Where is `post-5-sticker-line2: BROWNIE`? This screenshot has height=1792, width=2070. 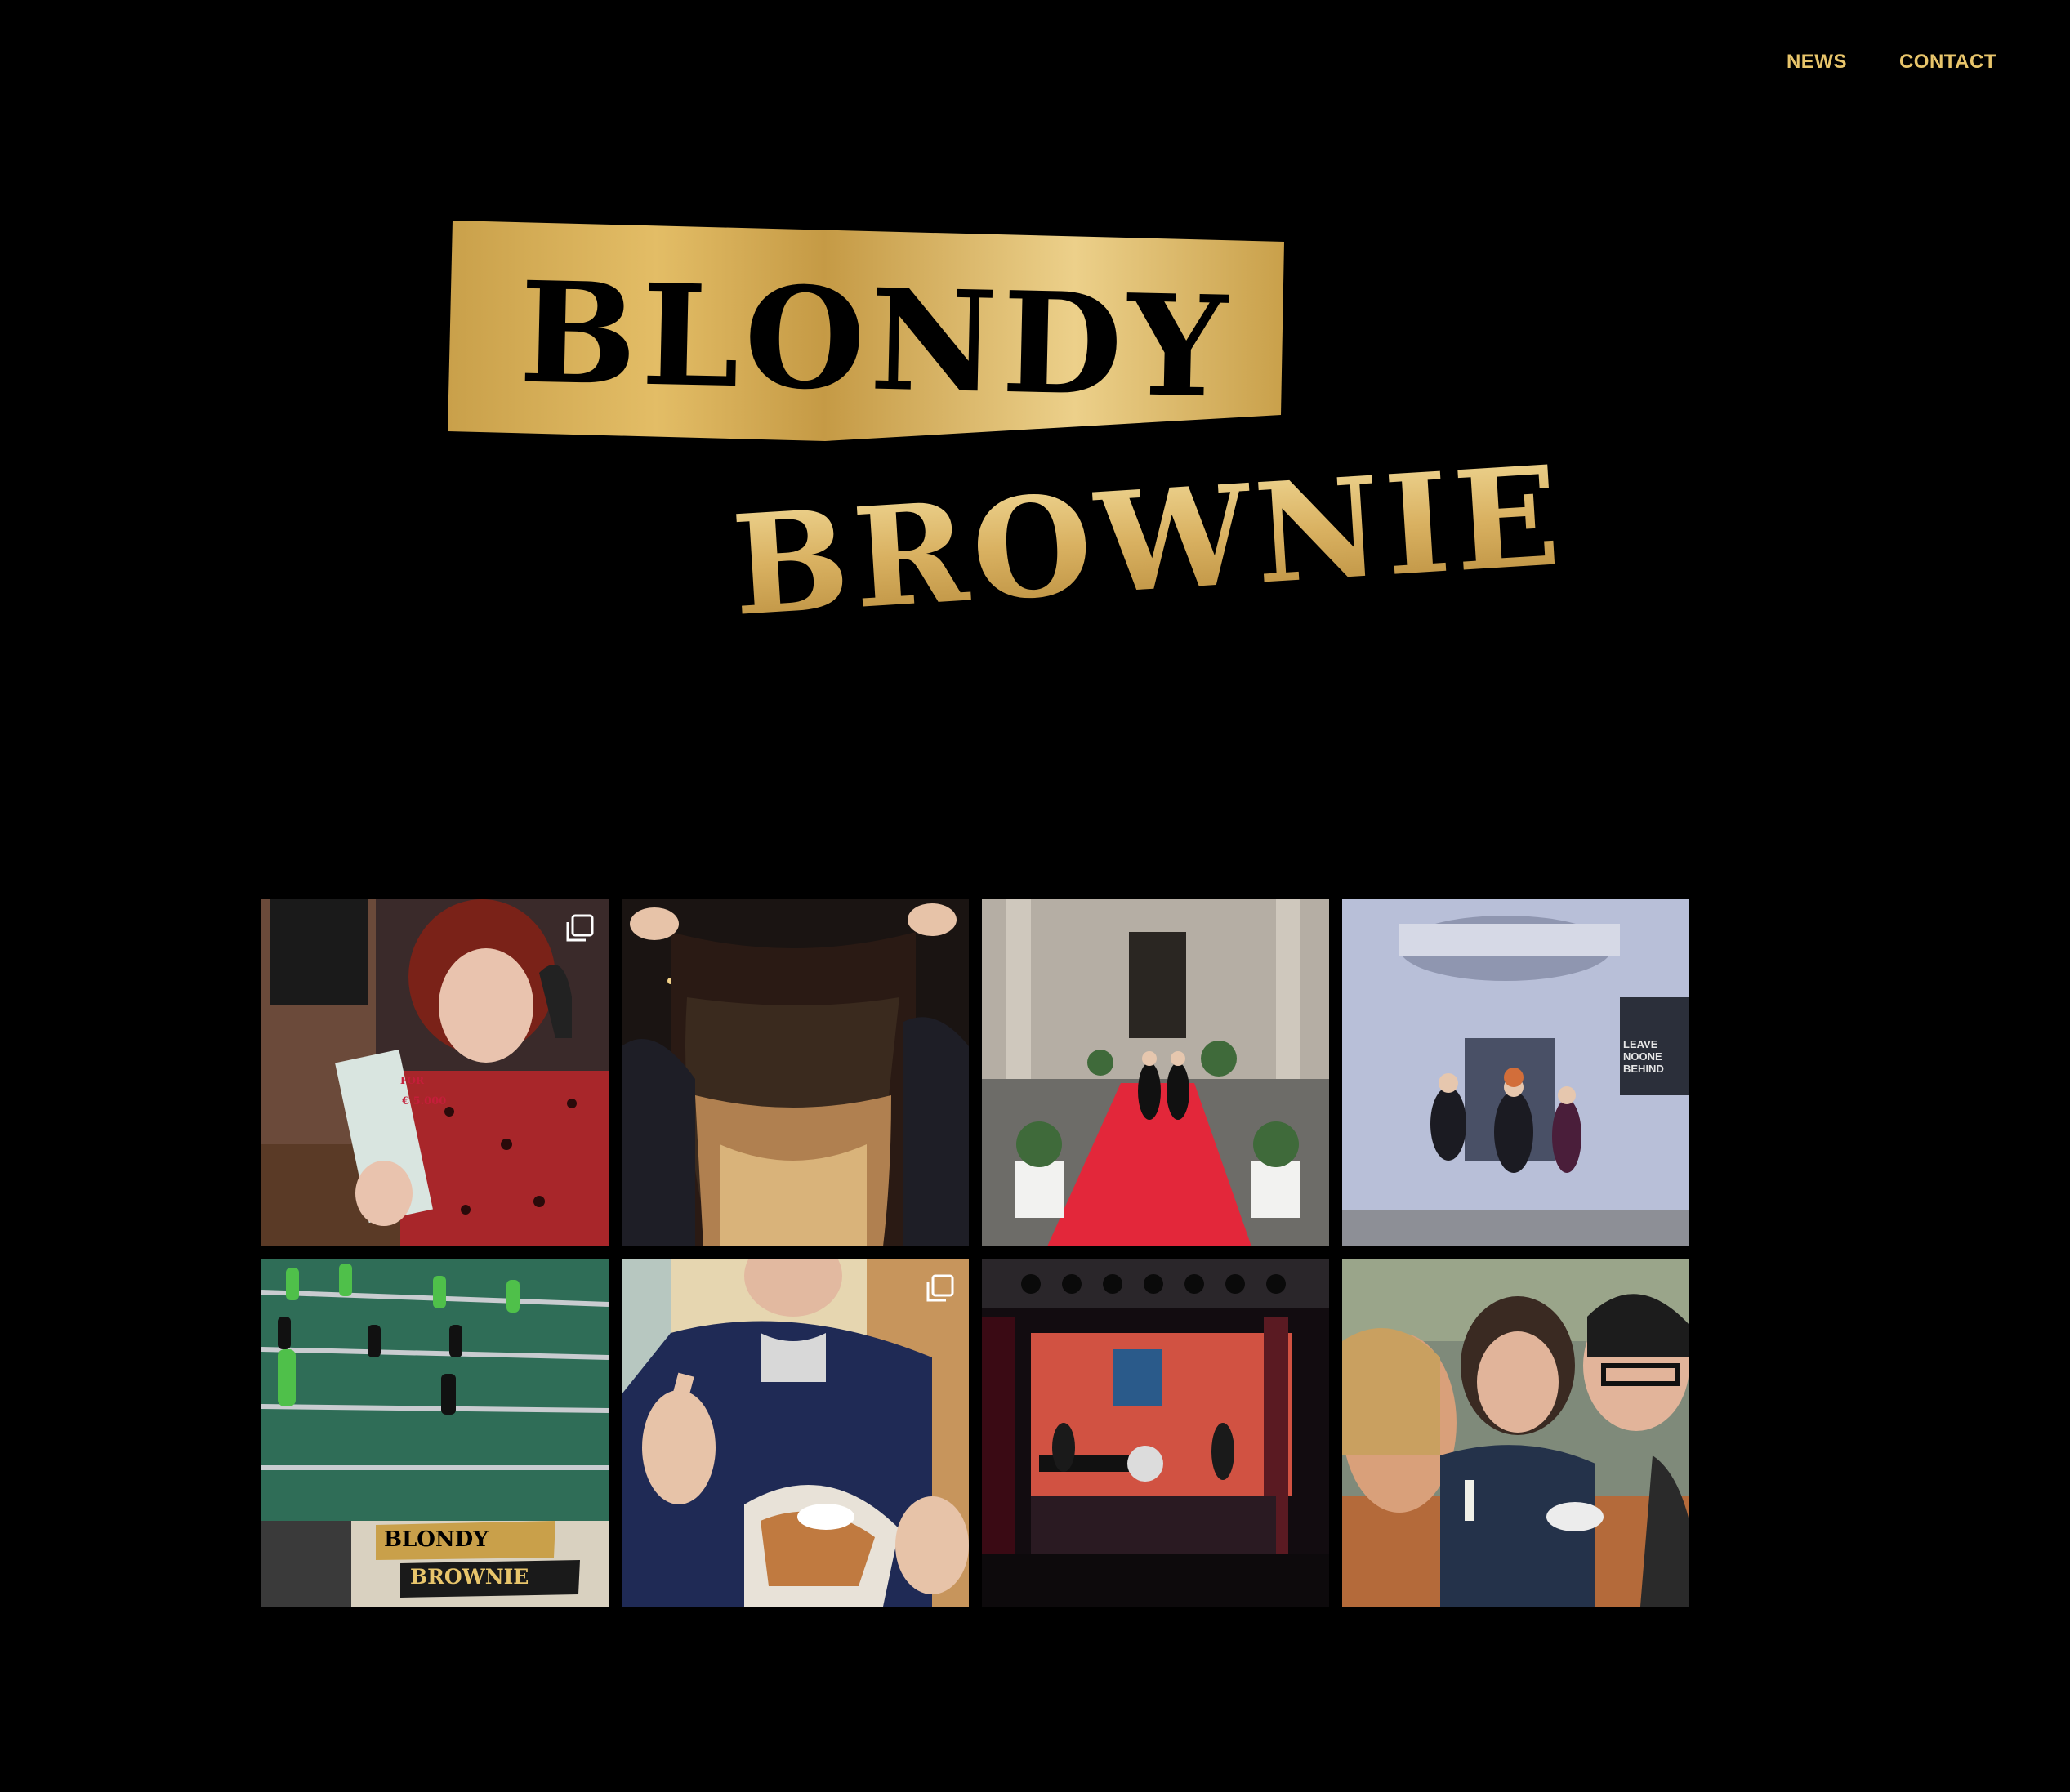
post-5-sticker-line2: BROWNIE is located at coordinates (470, 1577).